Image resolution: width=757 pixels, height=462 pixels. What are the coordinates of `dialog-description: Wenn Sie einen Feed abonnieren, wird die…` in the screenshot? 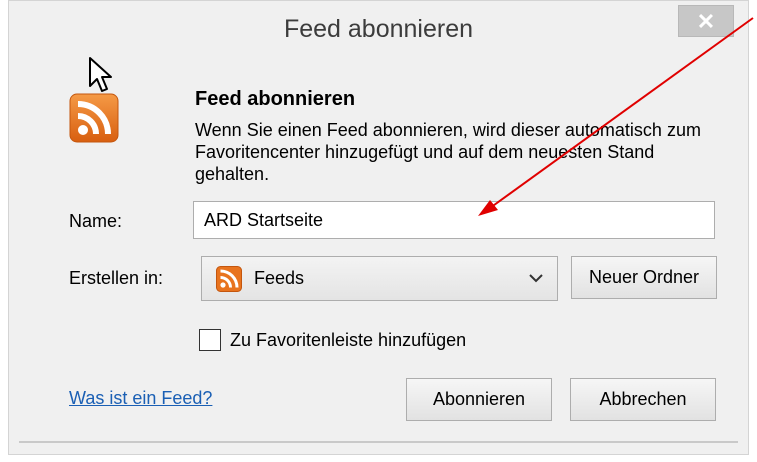 It's located at (448, 152).